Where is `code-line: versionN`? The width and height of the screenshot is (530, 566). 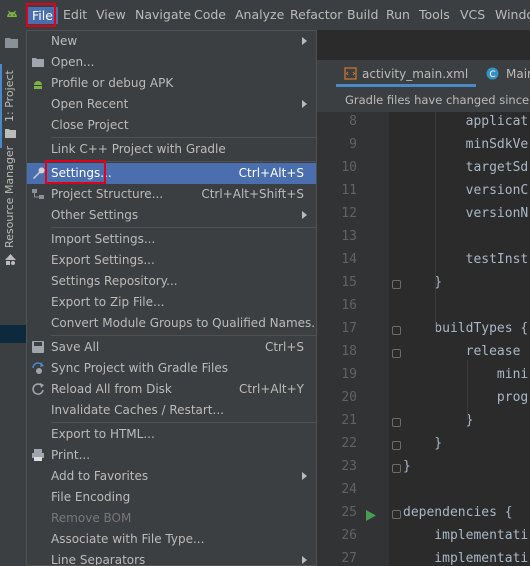 code-line: versionN is located at coordinates (466, 213).